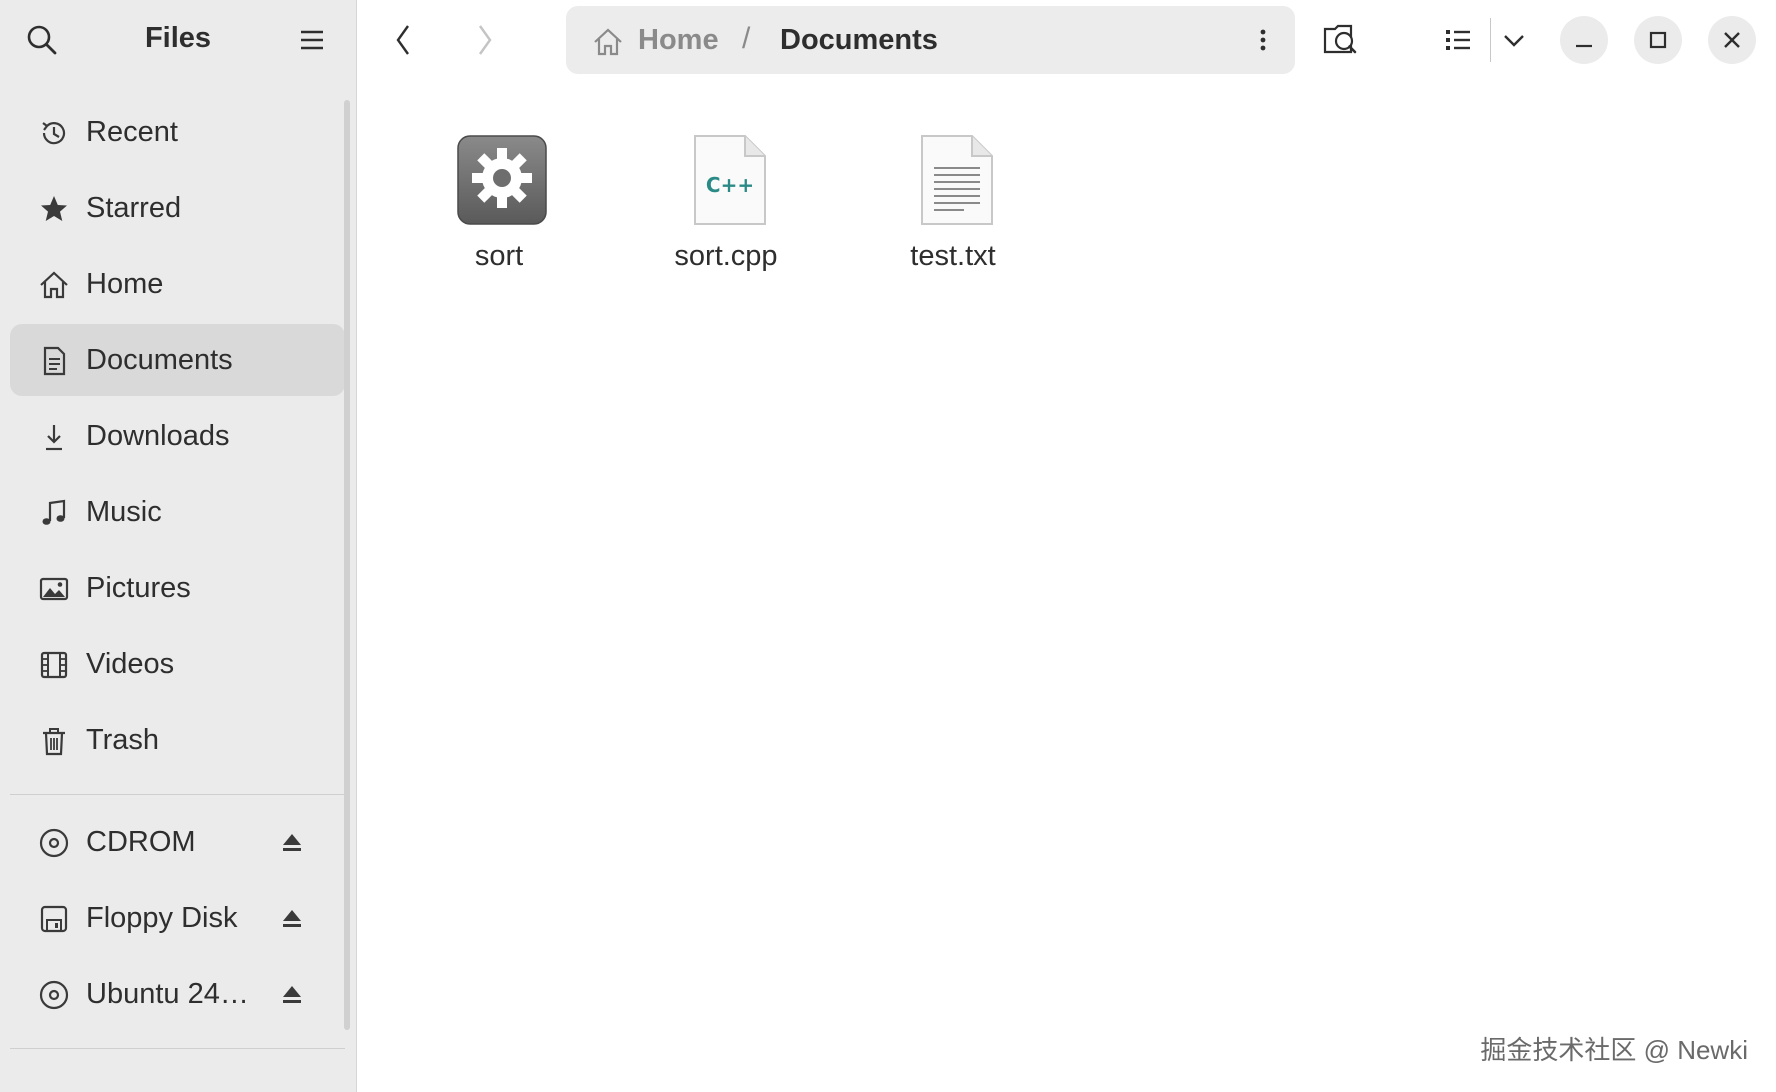 The image size is (1776, 1092). What do you see at coordinates (54, 512) in the screenshot?
I see `music-icon` at bounding box center [54, 512].